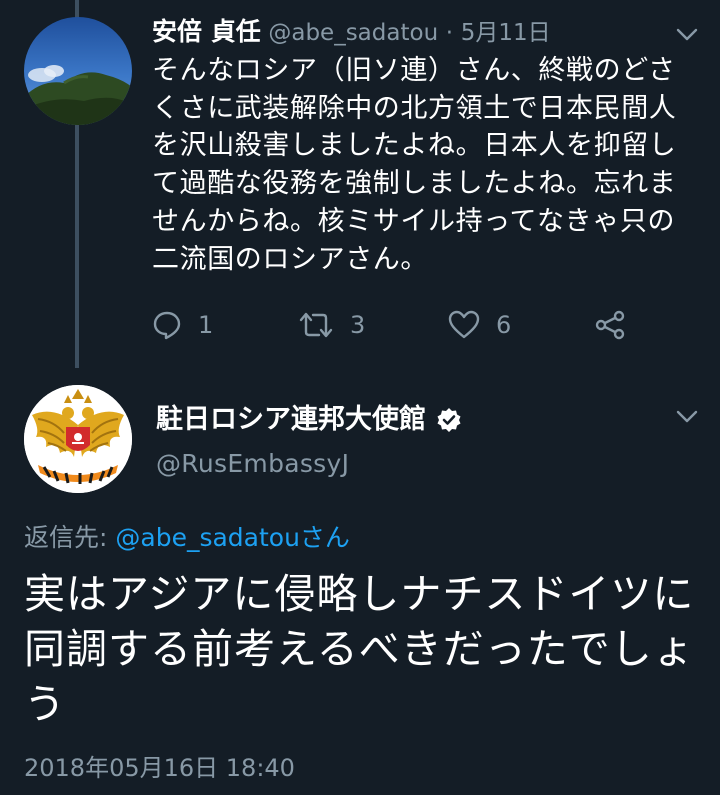 The image size is (720, 795). What do you see at coordinates (464, 324) in the screenshot?
I see `heart-icon` at bounding box center [464, 324].